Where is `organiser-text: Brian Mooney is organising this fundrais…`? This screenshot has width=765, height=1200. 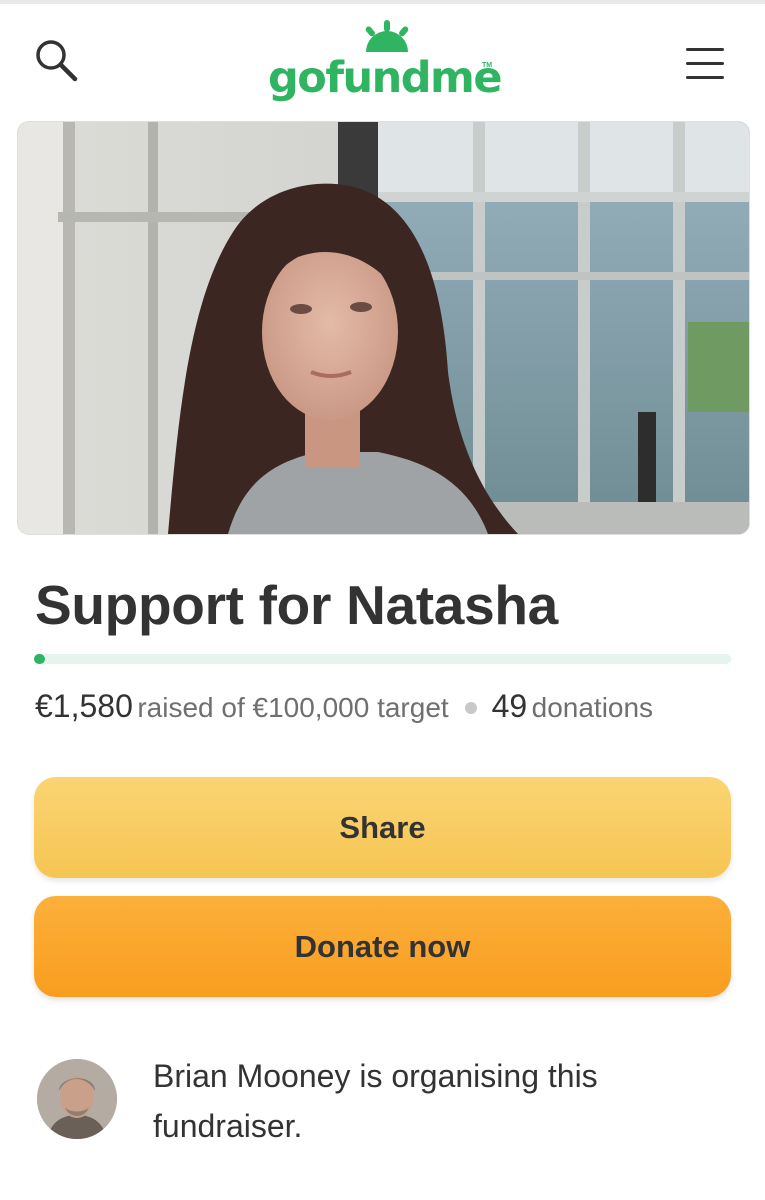 organiser-text: Brian Mooney is organising this fundrais… is located at coordinates (375, 1101).